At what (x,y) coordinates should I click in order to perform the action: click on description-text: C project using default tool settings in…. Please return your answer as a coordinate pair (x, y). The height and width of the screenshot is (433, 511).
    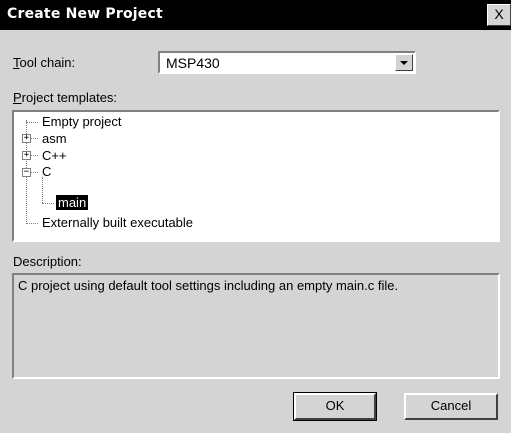
    Looking at the image, I should click on (208, 285).